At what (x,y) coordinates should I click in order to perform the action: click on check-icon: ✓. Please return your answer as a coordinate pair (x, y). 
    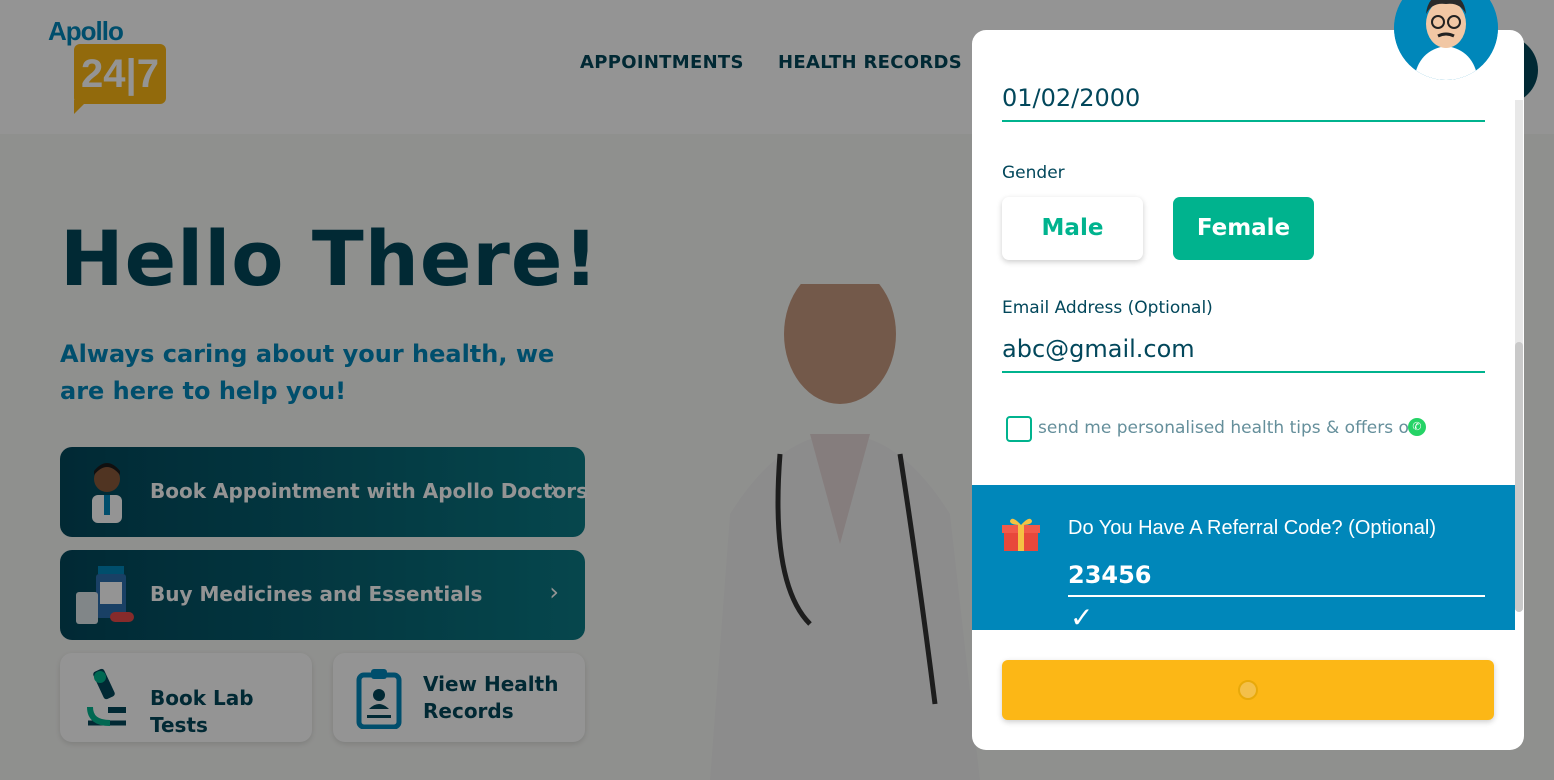
    Looking at the image, I should click on (1082, 617).